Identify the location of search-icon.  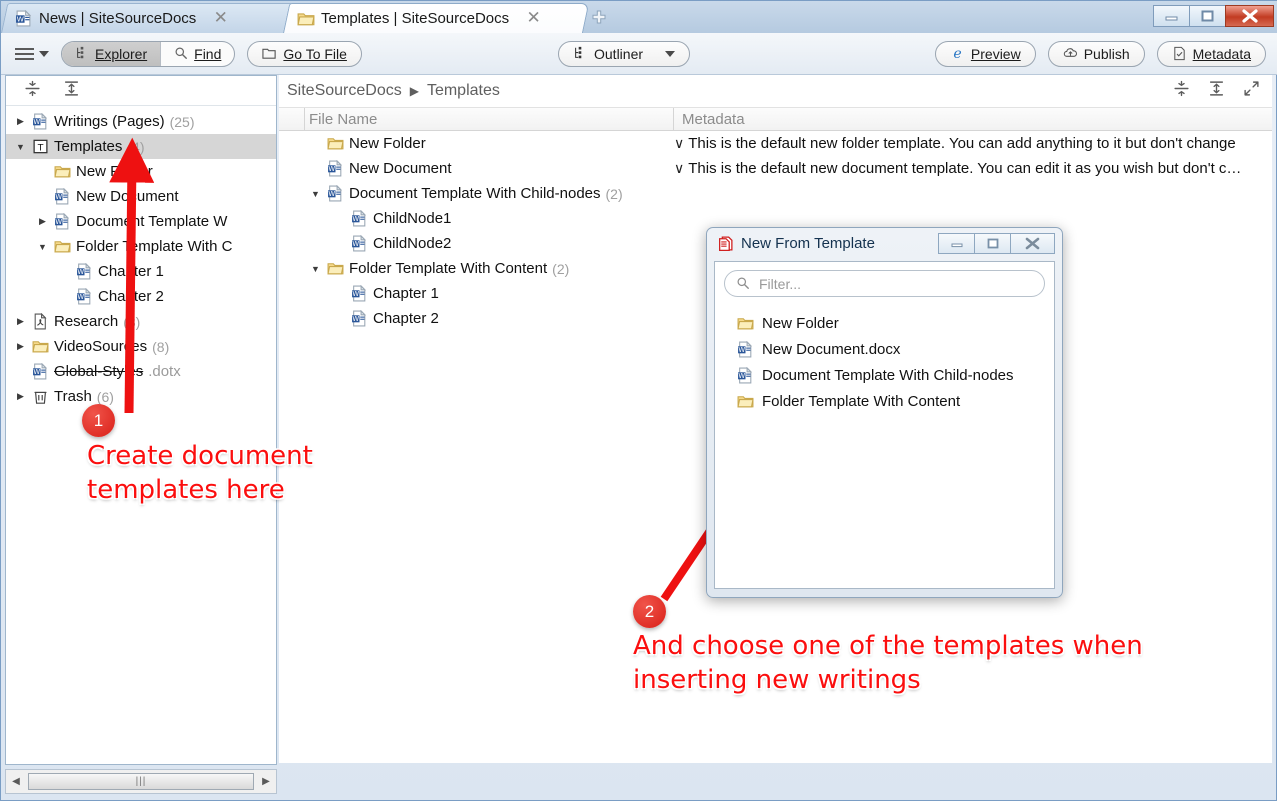
(743, 283).